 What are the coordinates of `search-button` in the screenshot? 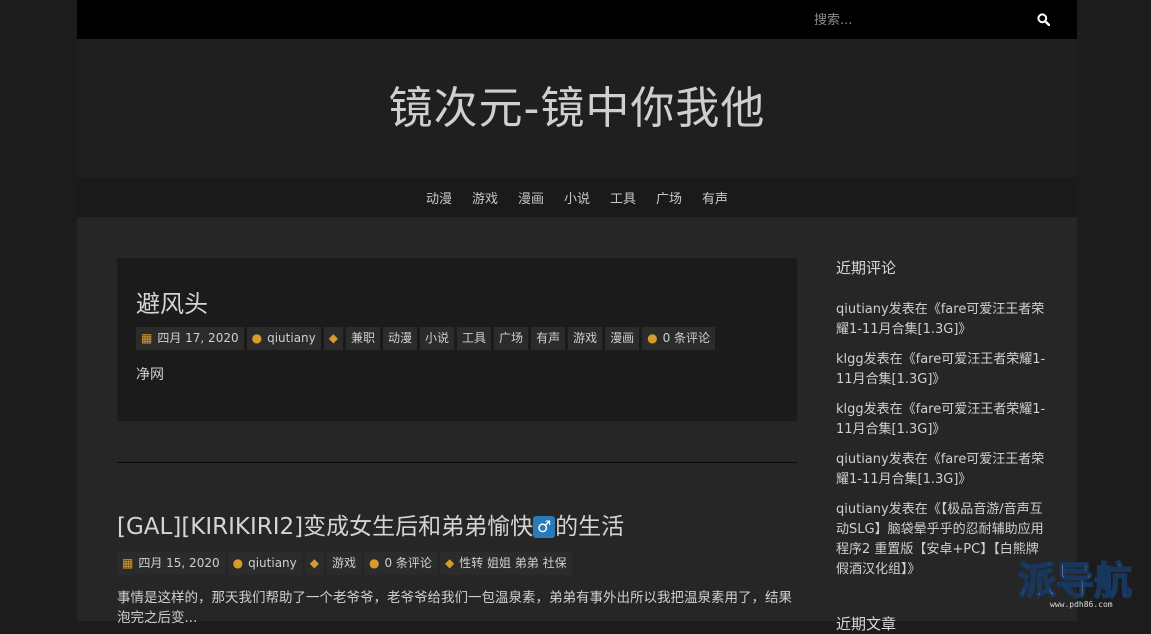 It's located at (1043, 19).